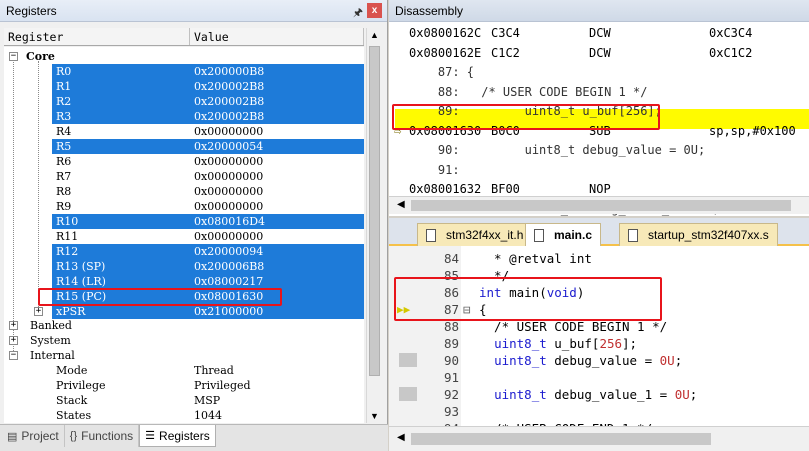 The width and height of the screenshot is (809, 451). What do you see at coordinates (358, 13) in the screenshot?
I see `pin-icon: 🖈` at bounding box center [358, 13].